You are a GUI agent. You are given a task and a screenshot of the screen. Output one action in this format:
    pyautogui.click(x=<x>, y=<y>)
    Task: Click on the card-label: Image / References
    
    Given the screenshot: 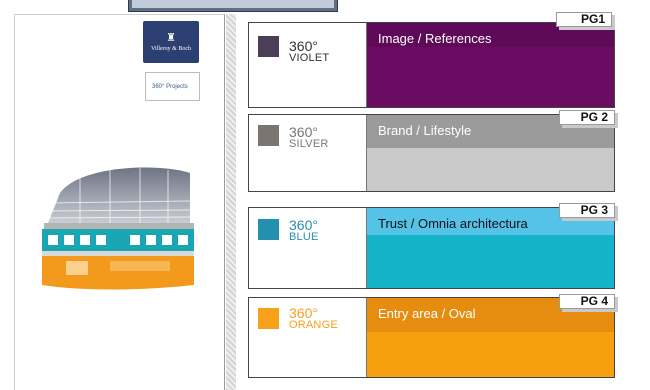 What is the action you would take?
    pyautogui.click(x=435, y=38)
    